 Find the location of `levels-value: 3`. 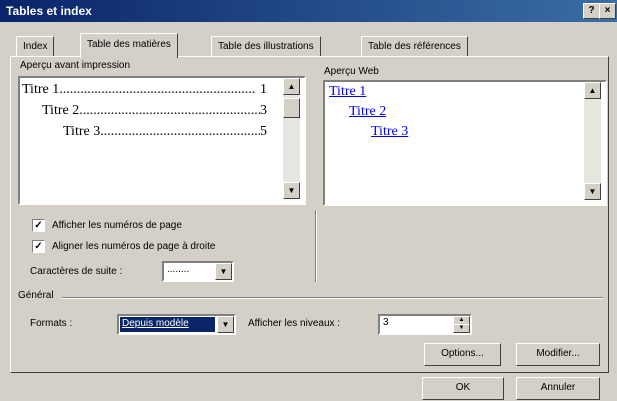

levels-value: 3 is located at coordinates (386, 322).